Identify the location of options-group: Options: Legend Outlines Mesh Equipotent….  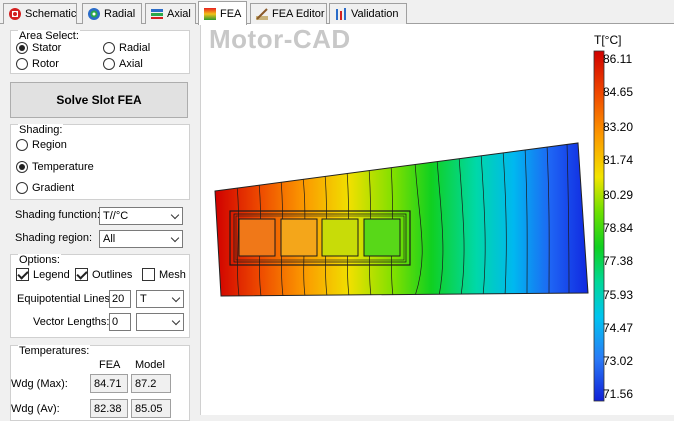
(100, 296).